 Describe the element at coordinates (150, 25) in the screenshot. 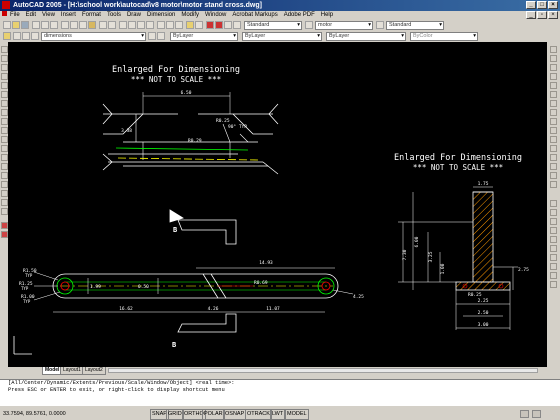

I see `zoom-previous-icon` at that location.